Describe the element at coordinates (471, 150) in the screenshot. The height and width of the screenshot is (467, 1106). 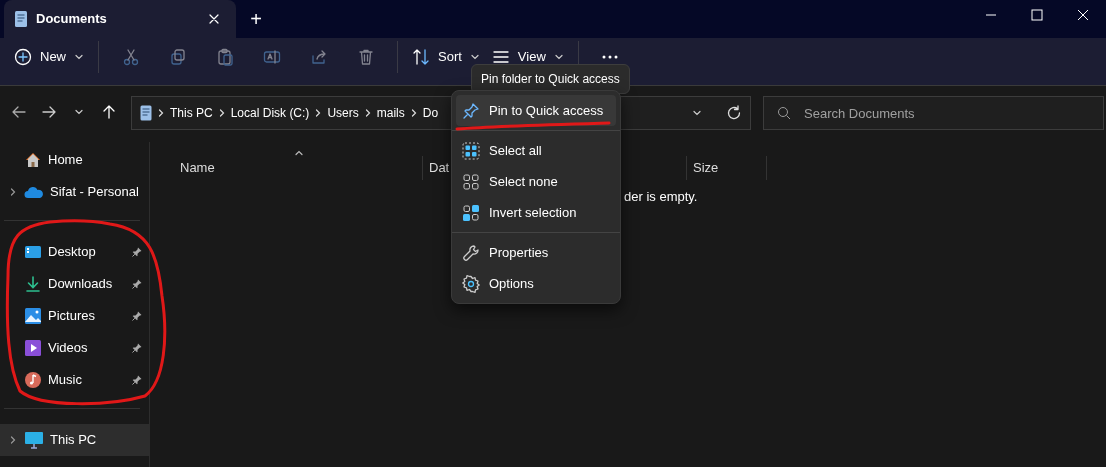
I see `select-all-icon` at that location.